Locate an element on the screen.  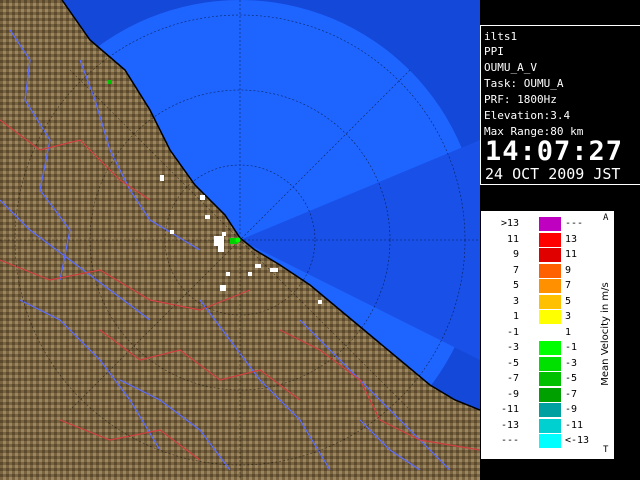
legend-lower-bound: >13 is located at coordinates (509, 223).